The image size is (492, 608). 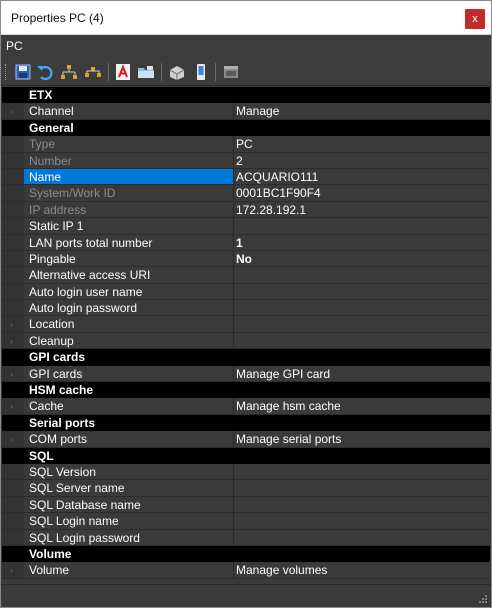 I want to click on property-row: › GPI cards Manage GPI card, so click(x=246, y=374).